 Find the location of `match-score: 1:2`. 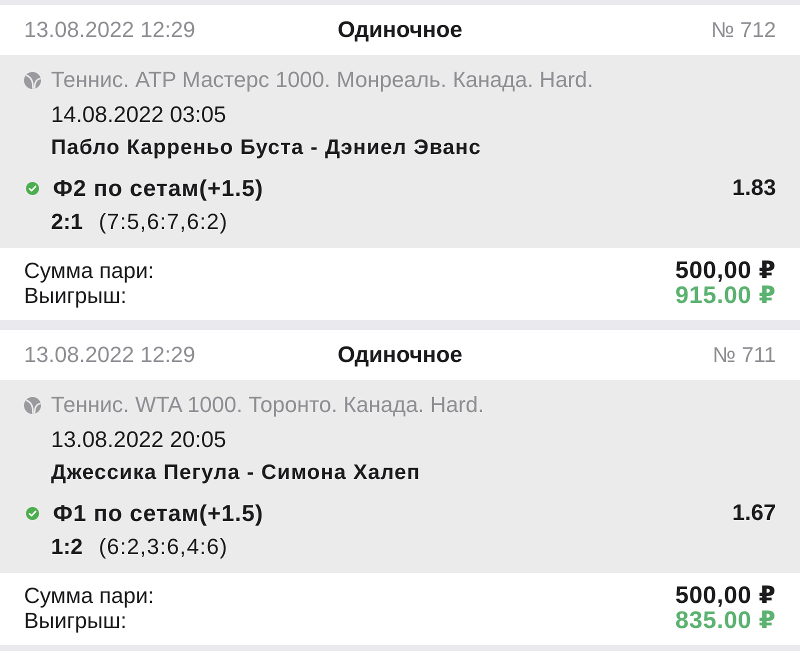

match-score: 1:2 is located at coordinates (67, 547).